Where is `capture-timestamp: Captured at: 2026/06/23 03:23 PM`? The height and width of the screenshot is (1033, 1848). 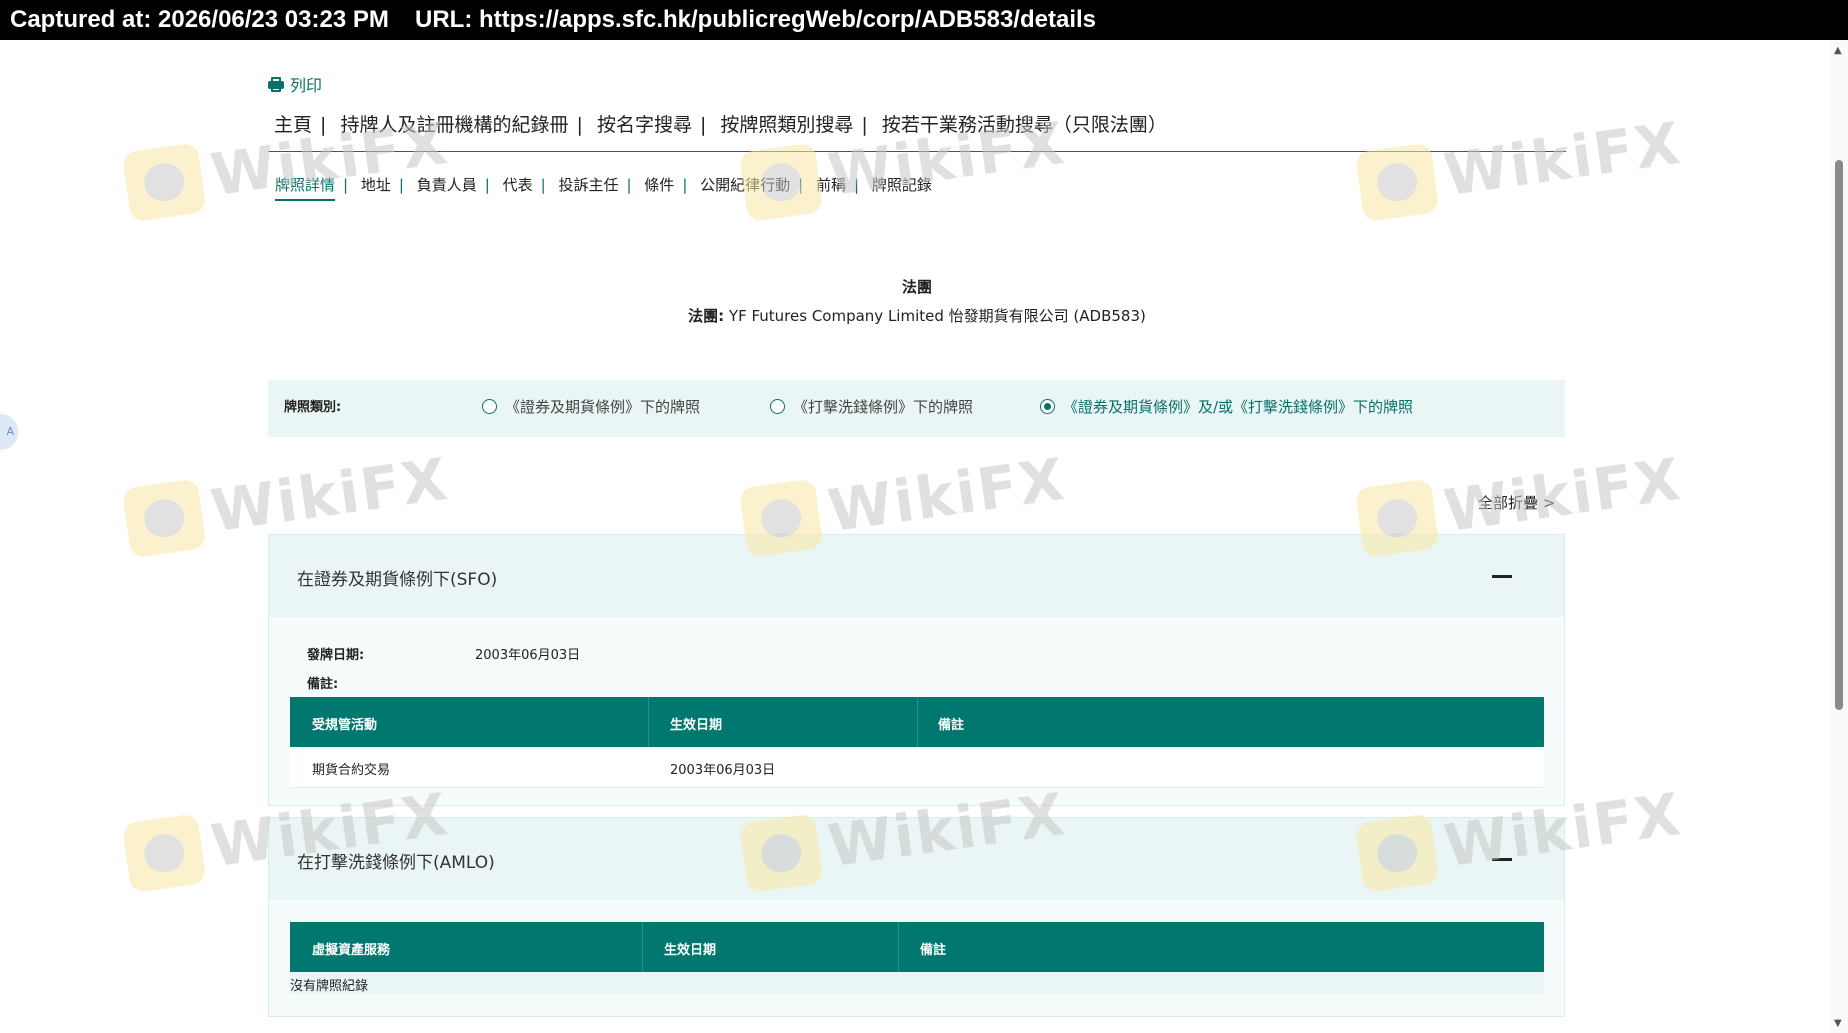
capture-timestamp: Captured at: 2026/06/23 03:23 PM is located at coordinates (199, 19).